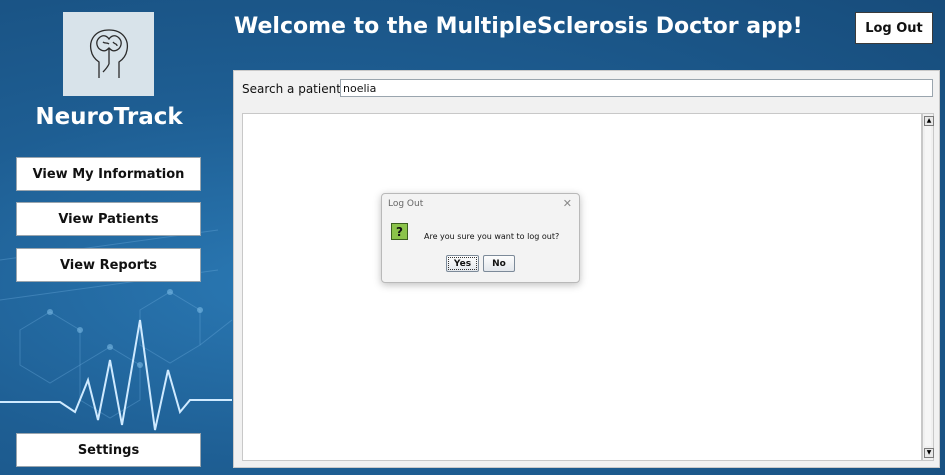 This screenshot has height=475, width=945. I want to click on vertical-scrollbar: ▲ ▼, so click(928, 287).